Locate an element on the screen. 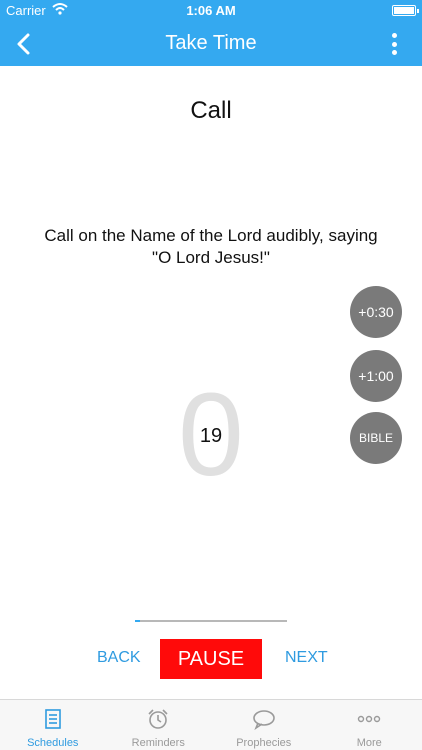 The image size is (422, 750). instruction-line-2: "O Lord Jesus!" is located at coordinates (211, 257).